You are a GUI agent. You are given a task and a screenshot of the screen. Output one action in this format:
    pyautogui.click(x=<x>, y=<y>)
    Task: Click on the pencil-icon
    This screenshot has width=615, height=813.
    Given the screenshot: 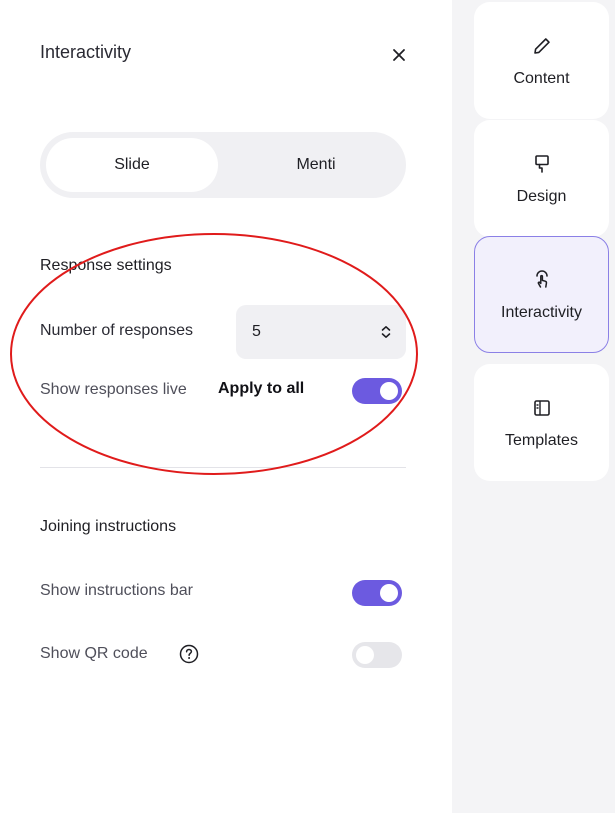 What is the action you would take?
    pyautogui.click(x=542, y=46)
    